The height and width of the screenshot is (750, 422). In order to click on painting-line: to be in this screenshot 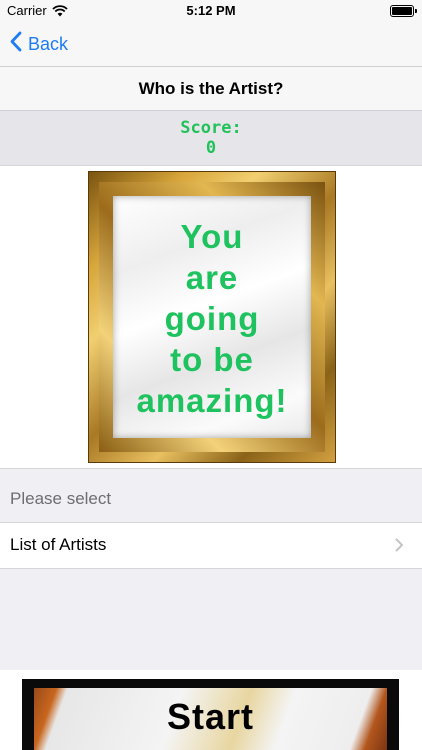, I will do `click(212, 359)`.